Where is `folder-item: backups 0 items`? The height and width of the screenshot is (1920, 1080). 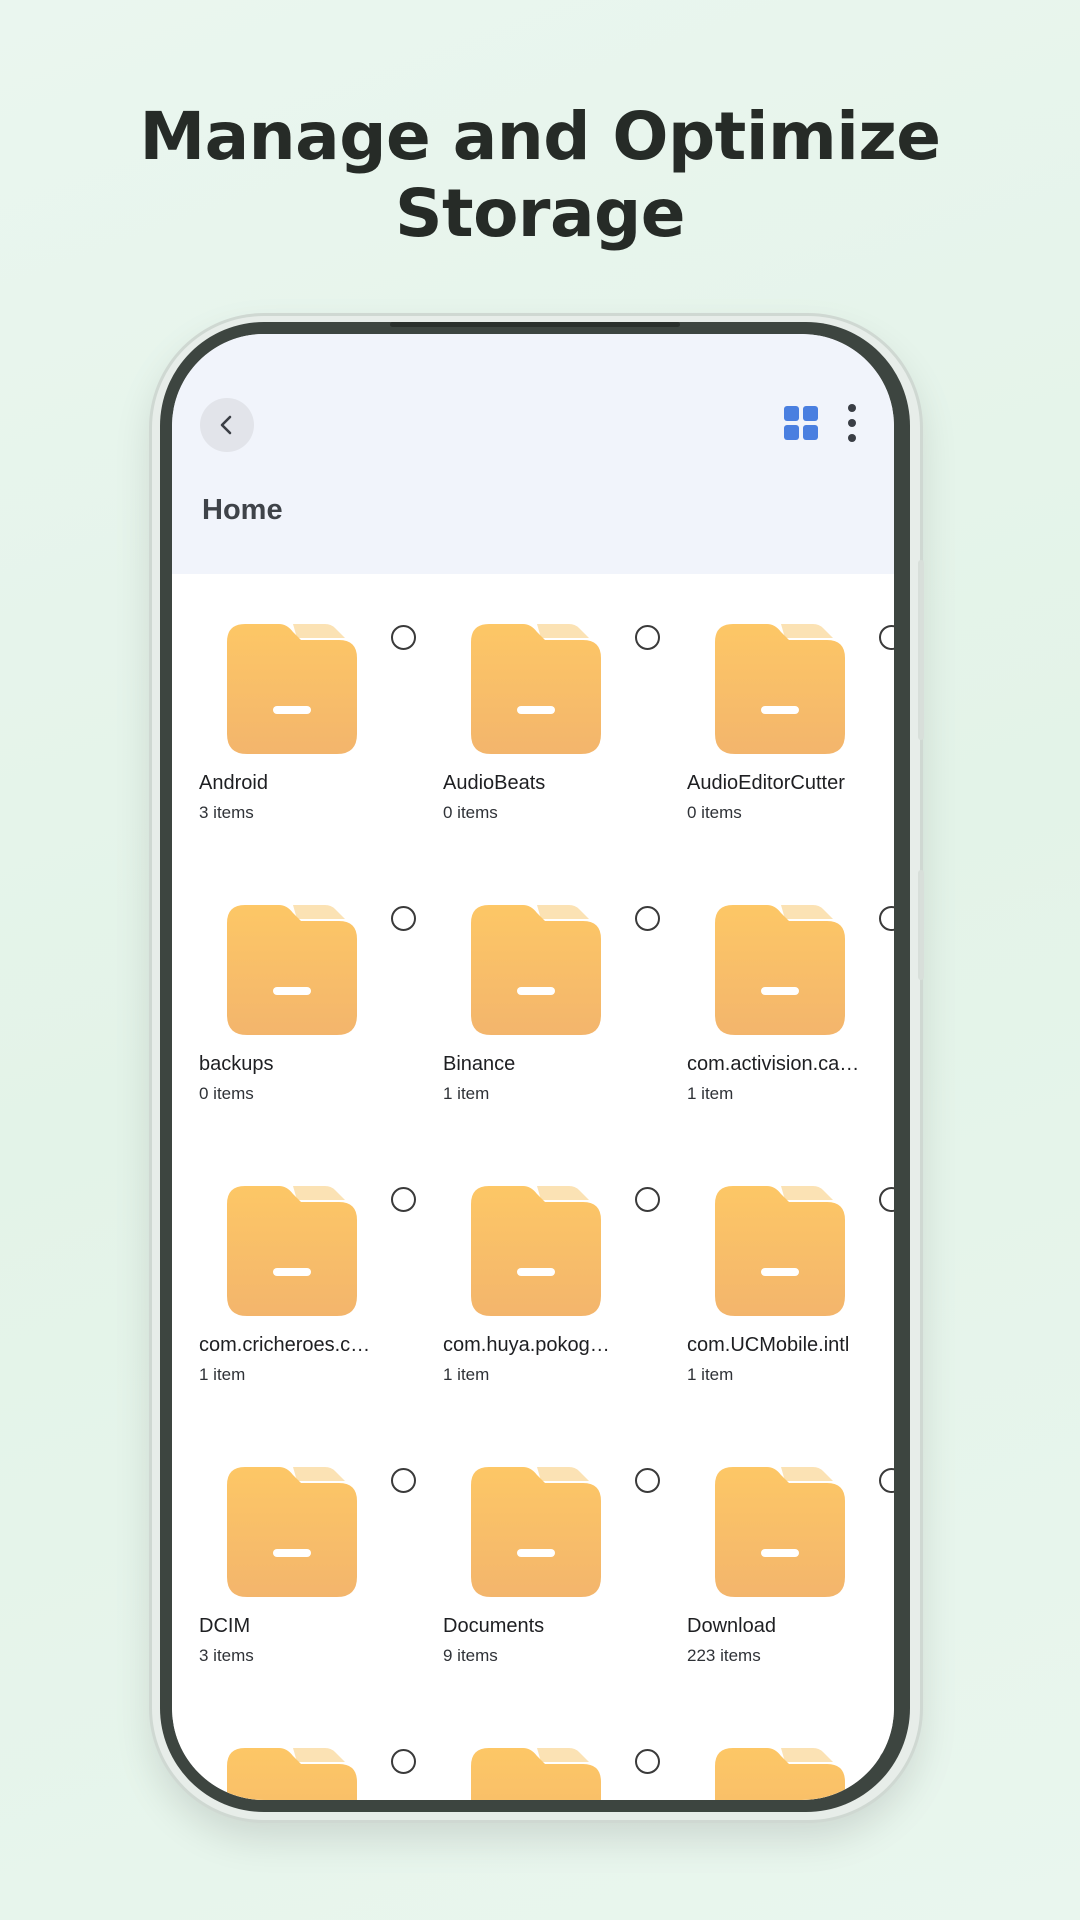 folder-item: backups 0 items is located at coordinates (321, 1017).